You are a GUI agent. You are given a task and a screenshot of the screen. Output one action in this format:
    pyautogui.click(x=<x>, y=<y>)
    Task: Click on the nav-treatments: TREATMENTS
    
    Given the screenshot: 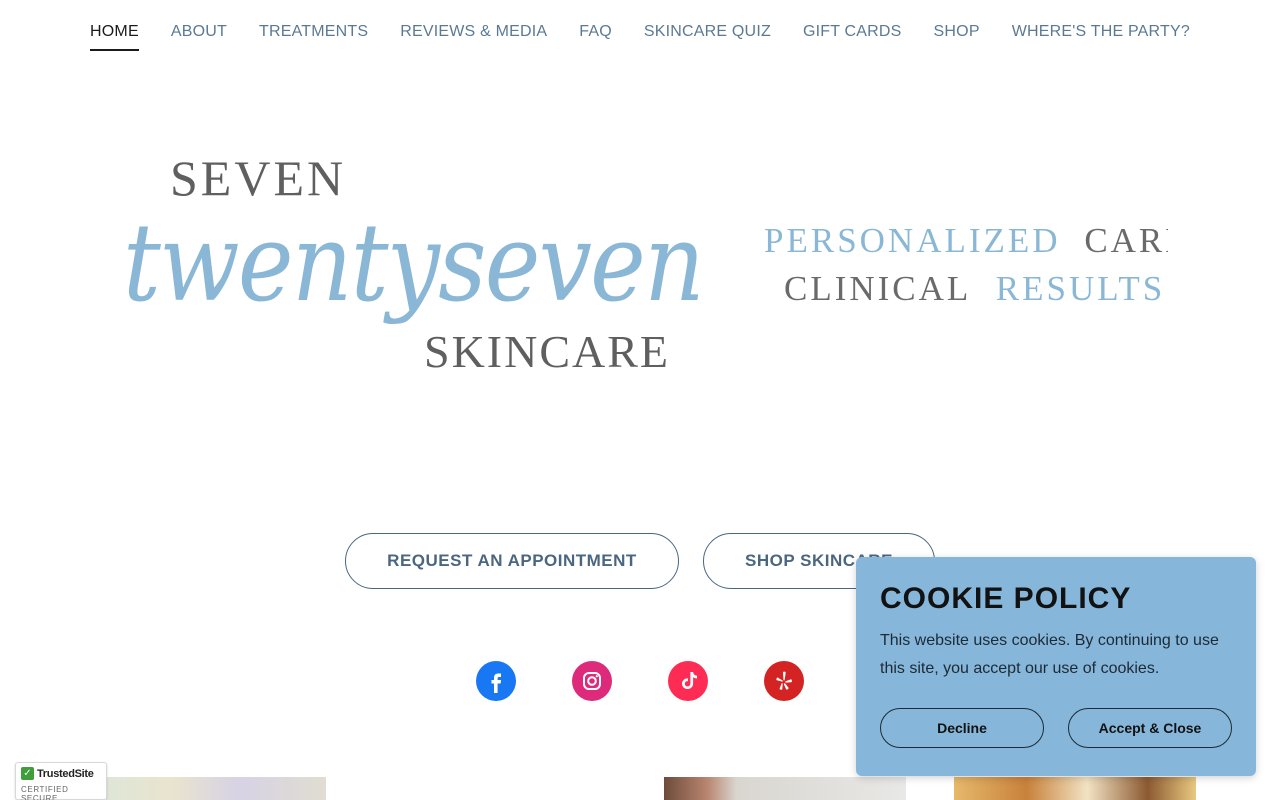 What is the action you would take?
    pyautogui.click(x=313, y=32)
    